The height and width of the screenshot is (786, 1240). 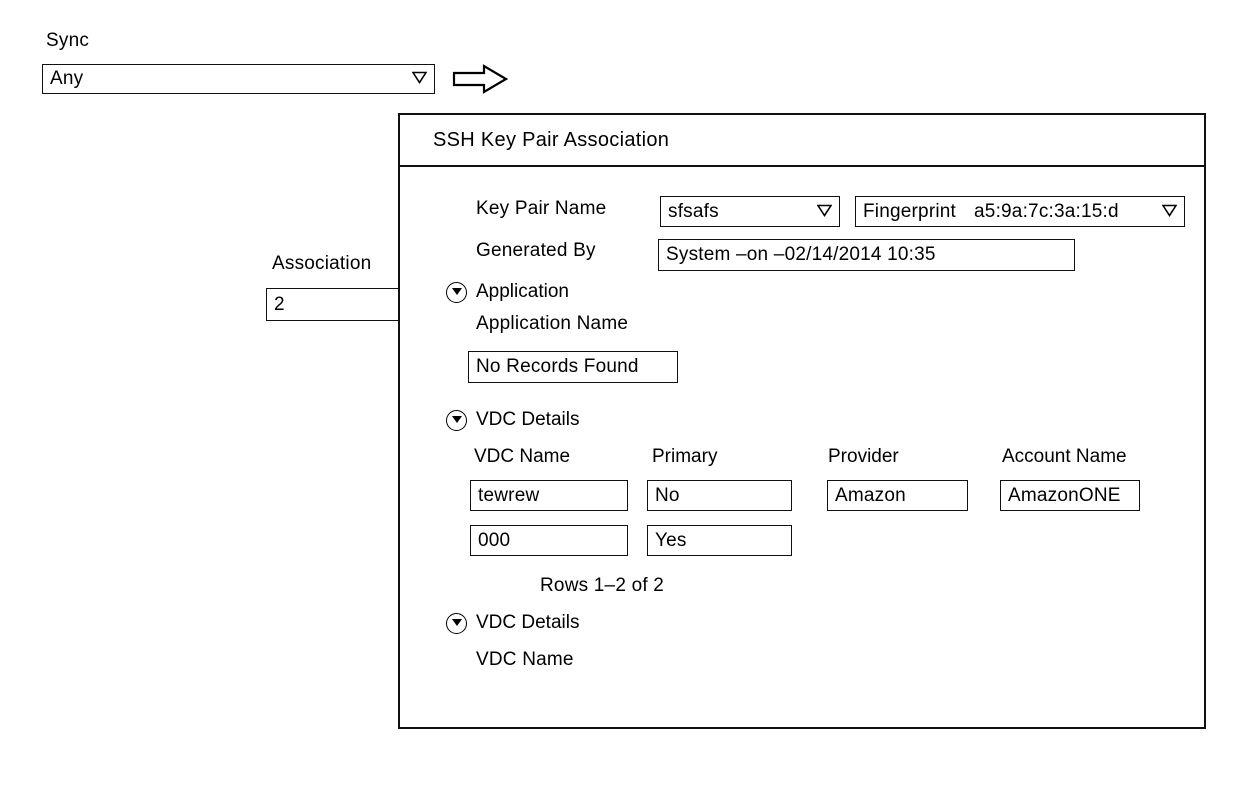 What do you see at coordinates (509, 495) in the screenshot?
I see `cell-vdc-name: tewrew` at bounding box center [509, 495].